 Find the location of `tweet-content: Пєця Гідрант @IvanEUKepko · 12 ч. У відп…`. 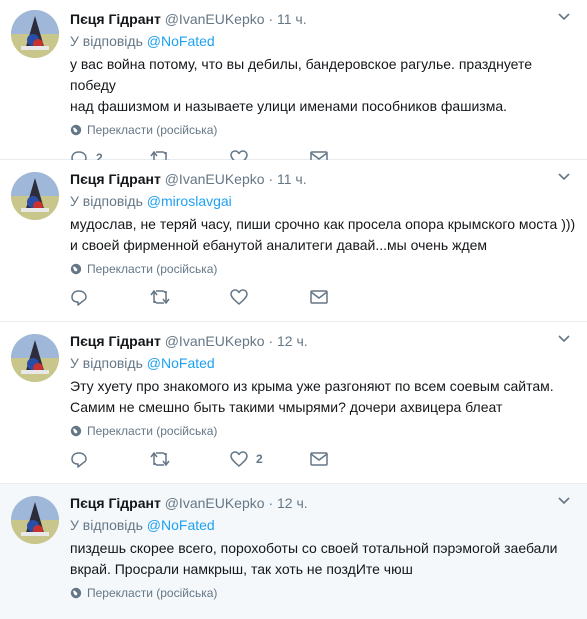

tweet-content: Пєця Гідрант @IvanEUKepko · 12 ч. У відп… is located at coordinates (323, 547).